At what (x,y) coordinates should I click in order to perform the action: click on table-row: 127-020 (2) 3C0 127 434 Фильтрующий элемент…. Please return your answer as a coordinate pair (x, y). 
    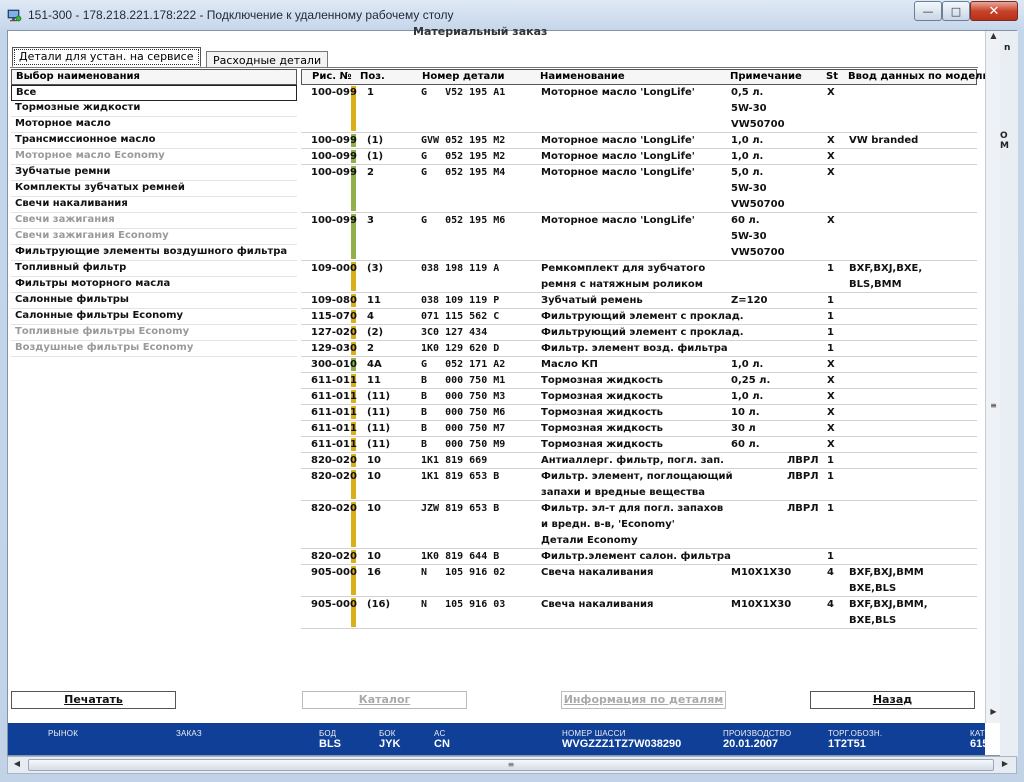
    Looking at the image, I should click on (639, 333).